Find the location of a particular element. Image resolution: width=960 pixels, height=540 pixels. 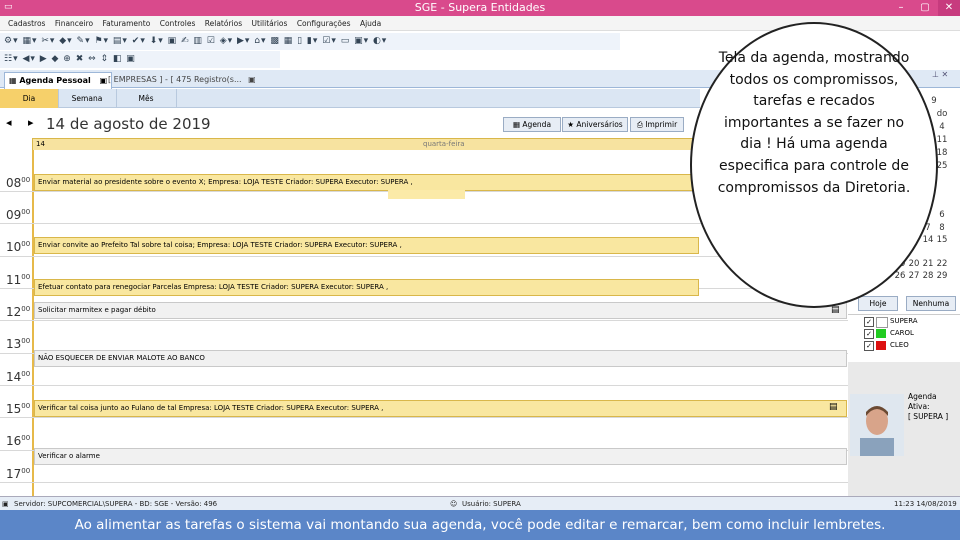

window-title: SGE - Supera Entidades is located at coordinates (480, 7).